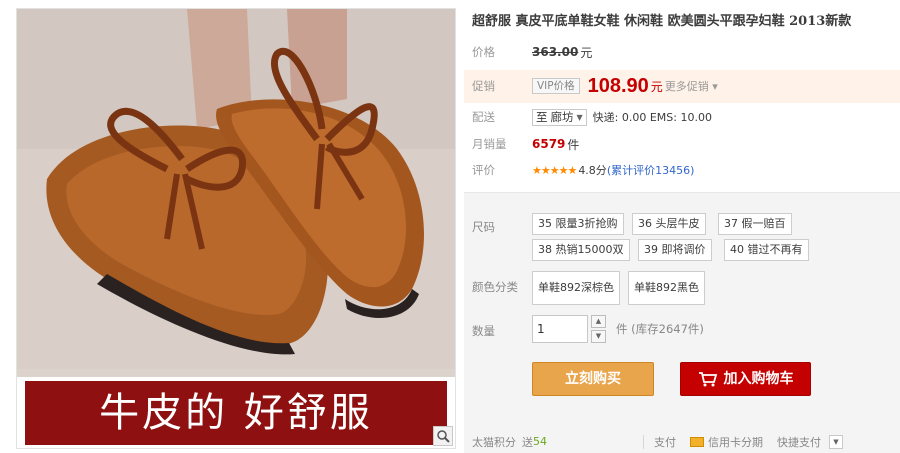  I want to click on rating-stars-icon: ★★★★★, so click(554, 170).